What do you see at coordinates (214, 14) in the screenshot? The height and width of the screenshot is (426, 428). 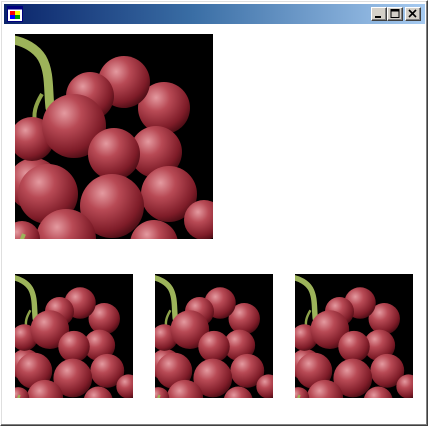 I see `title-bar` at bounding box center [214, 14].